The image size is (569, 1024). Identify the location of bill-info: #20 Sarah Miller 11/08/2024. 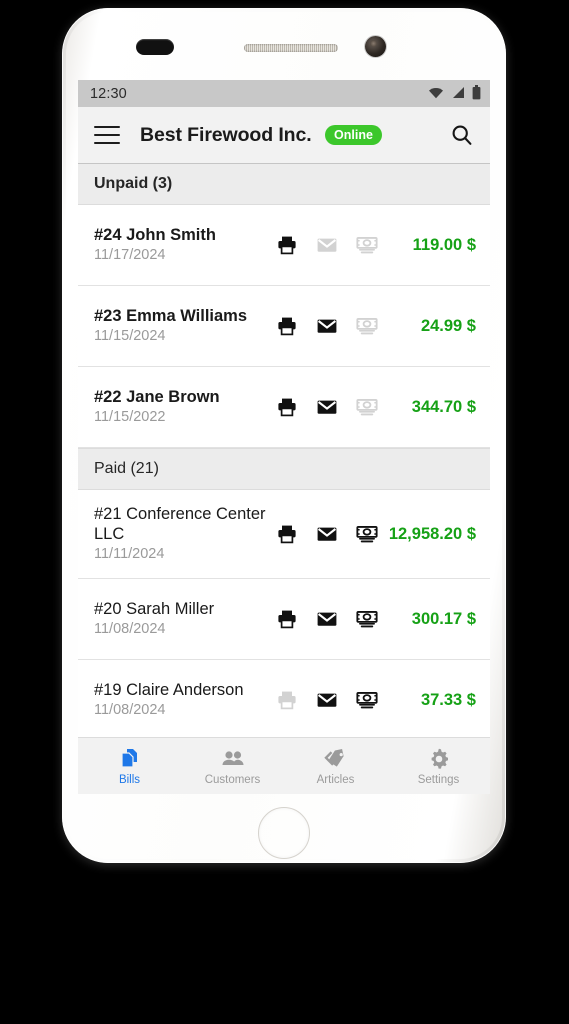
(183, 619).